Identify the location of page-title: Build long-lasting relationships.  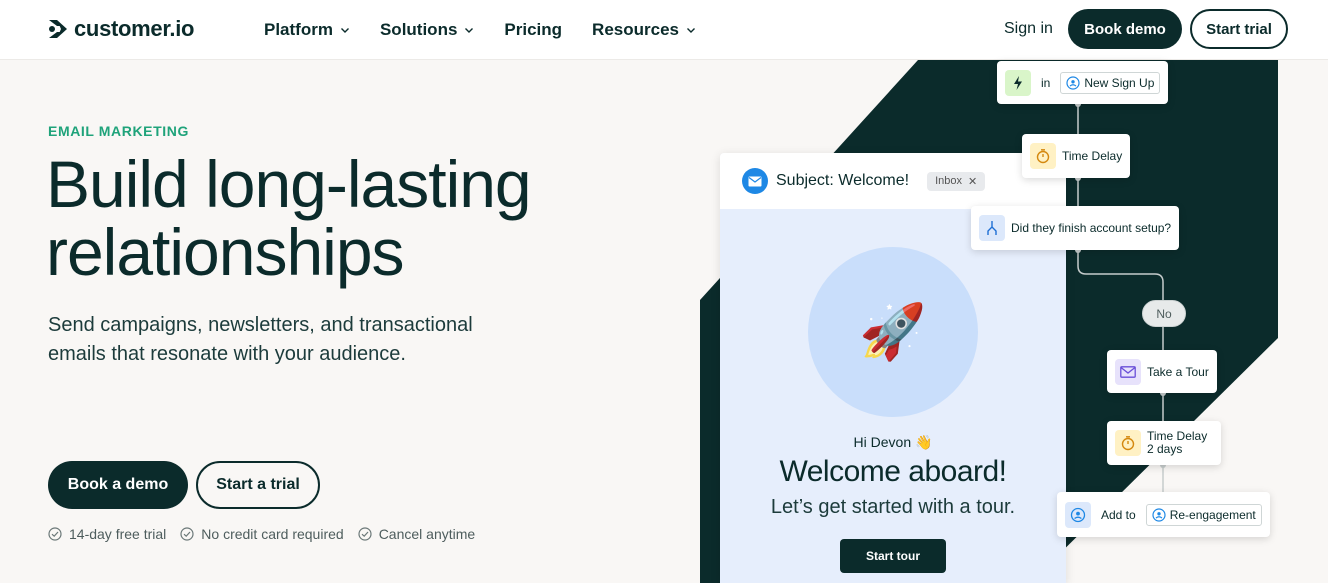
(356, 218).